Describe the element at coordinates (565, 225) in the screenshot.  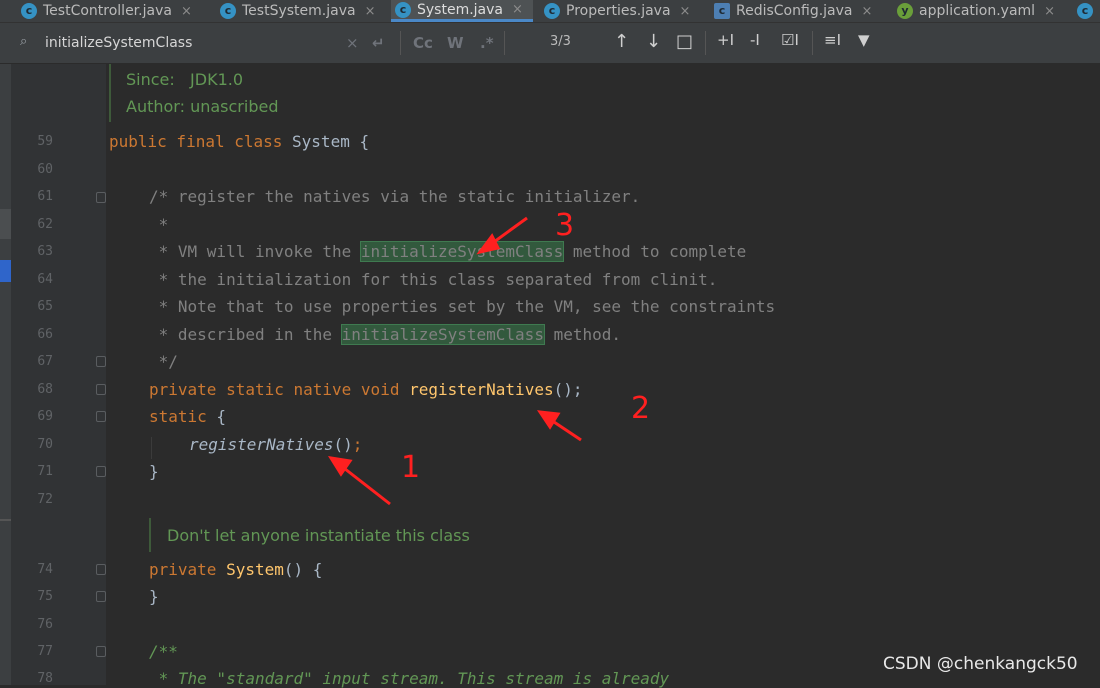
I see `annotation-number-3: 3` at that location.